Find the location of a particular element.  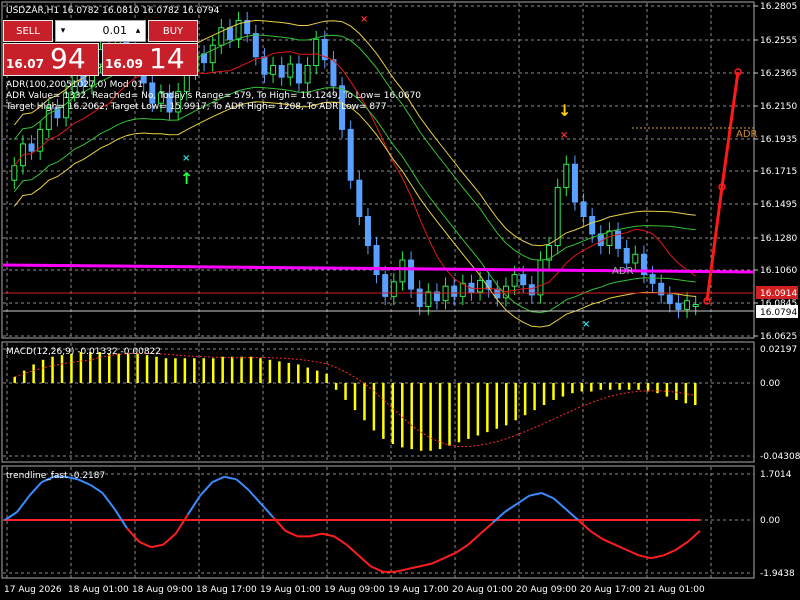

time-tick-label: 19 Aug 17:00 is located at coordinates (418, 590).